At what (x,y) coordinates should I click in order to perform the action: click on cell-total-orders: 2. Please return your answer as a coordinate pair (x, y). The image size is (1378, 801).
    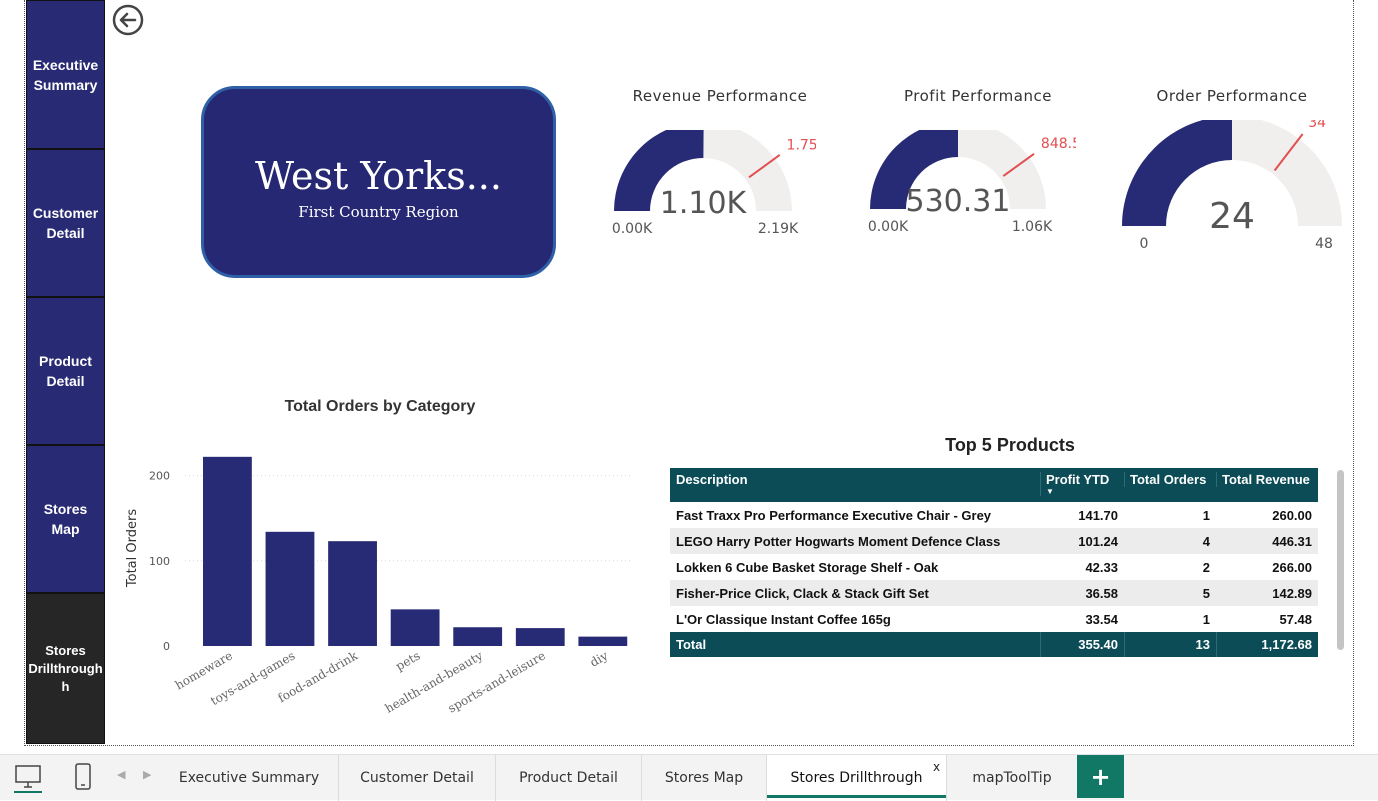
    Looking at the image, I should click on (1206, 567).